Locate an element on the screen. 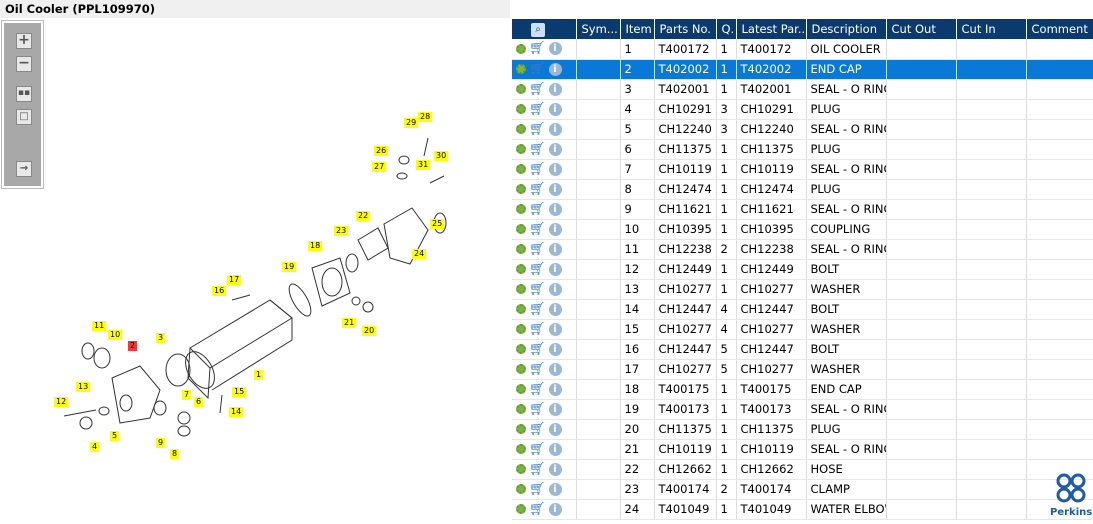 The height and width of the screenshot is (524, 1093). table-row: 🛒︎ i 22 CH12662 1 CH12662 HOSE is located at coordinates (802, 469).